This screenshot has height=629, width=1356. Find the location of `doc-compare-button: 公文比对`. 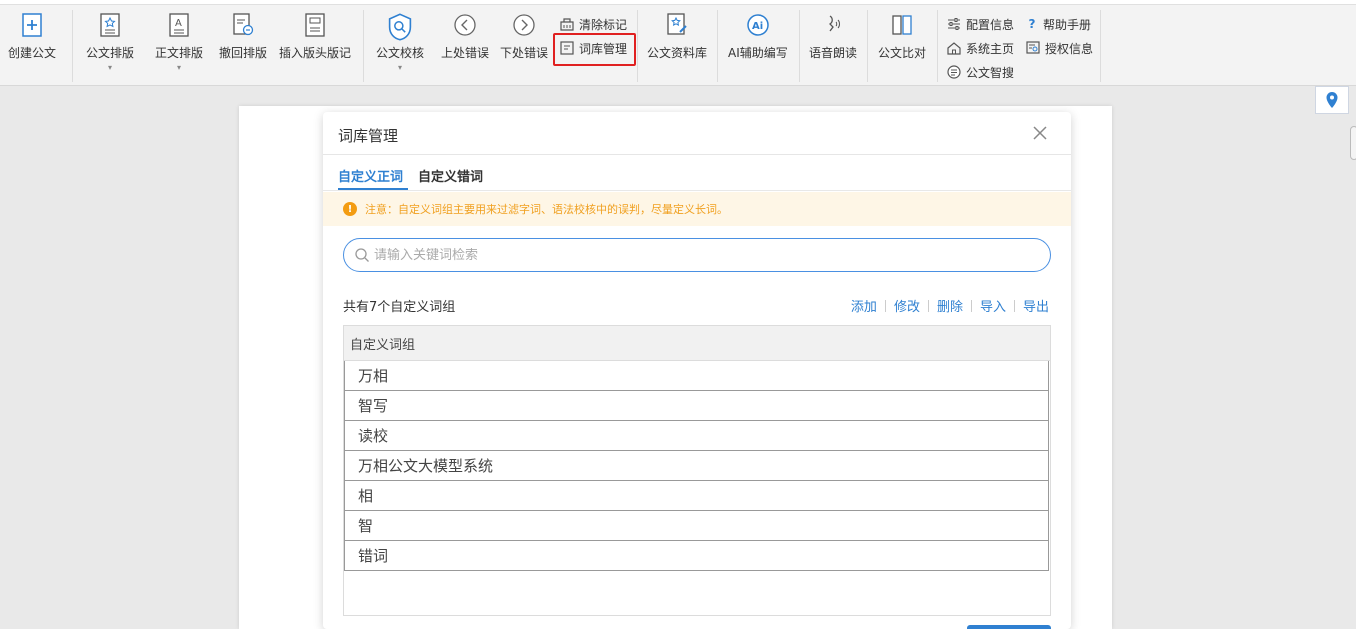

doc-compare-button: 公文比对 is located at coordinates (902, 47).